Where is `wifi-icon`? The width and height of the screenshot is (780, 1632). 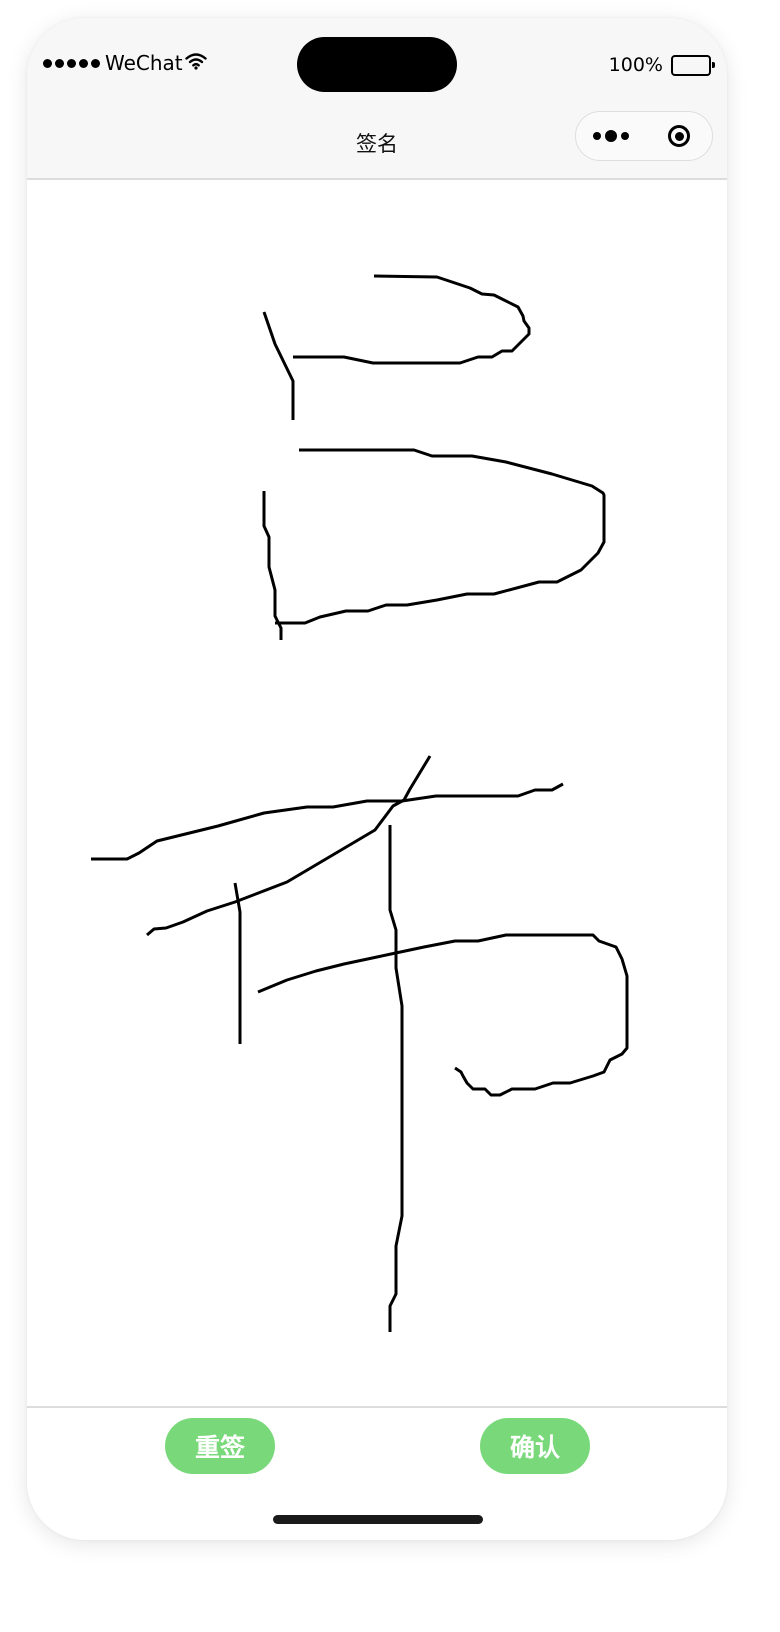
wifi-icon is located at coordinates (195, 63).